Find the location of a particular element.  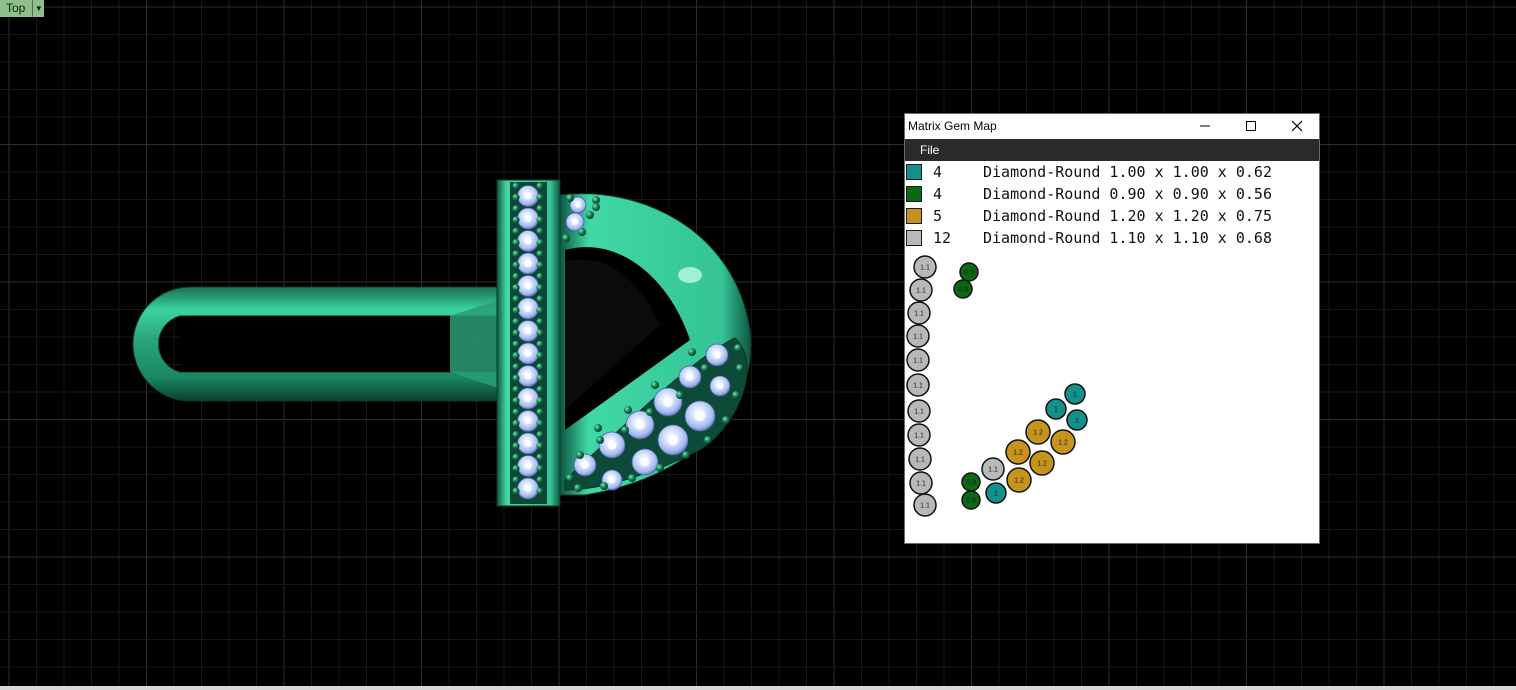

minimize-icon is located at coordinates (1205, 126).